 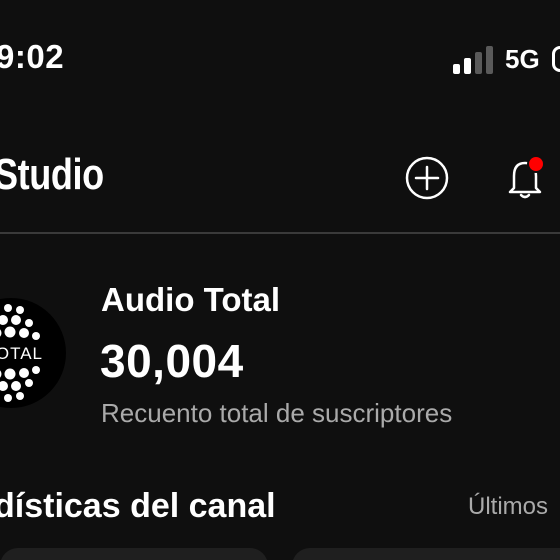 What do you see at coordinates (134, 554) in the screenshot?
I see `stats-card-left` at bounding box center [134, 554].